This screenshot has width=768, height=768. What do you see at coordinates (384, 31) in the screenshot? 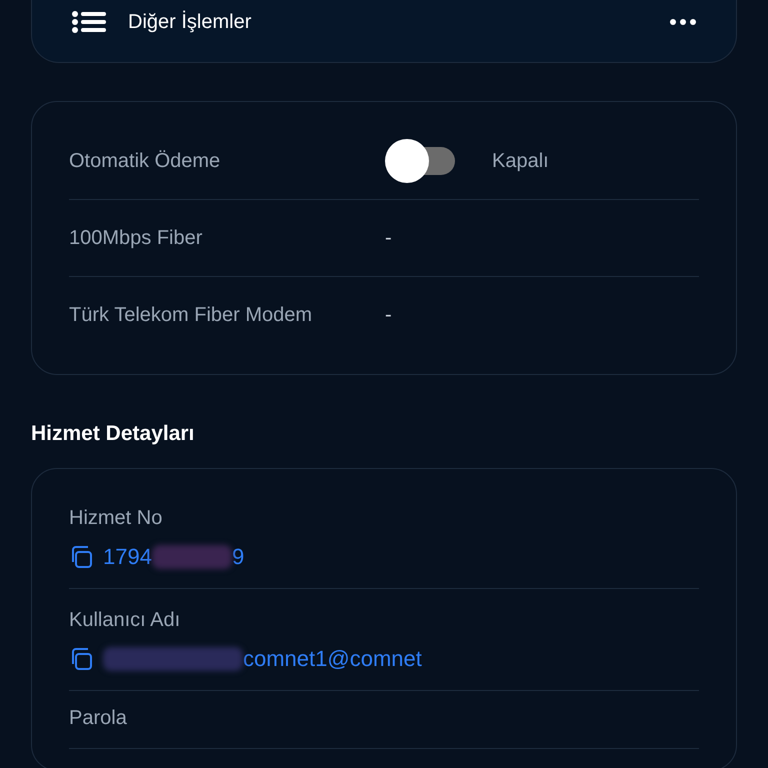
I see `actions-card: Diğer İşlemler` at bounding box center [384, 31].